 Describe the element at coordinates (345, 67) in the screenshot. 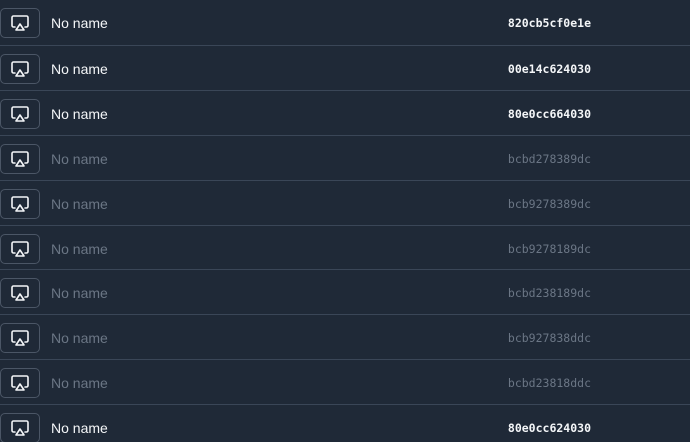

I see `device-row: No name 00e14c624030` at that location.